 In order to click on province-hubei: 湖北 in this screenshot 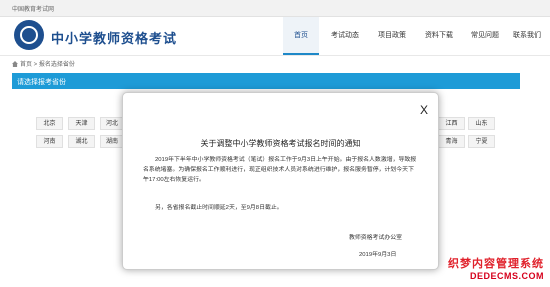, I will do `click(81, 141)`.